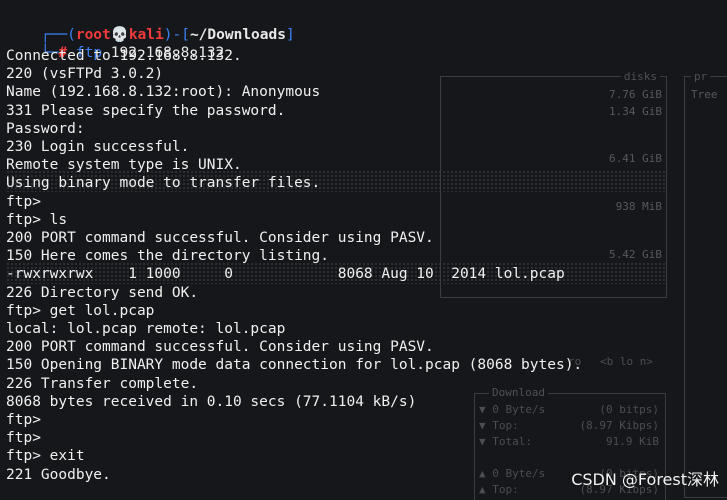 This screenshot has width=727, height=500. What do you see at coordinates (704, 94) in the screenshot?
I see `tree-label: Tree` at bounding box center [704, 94].